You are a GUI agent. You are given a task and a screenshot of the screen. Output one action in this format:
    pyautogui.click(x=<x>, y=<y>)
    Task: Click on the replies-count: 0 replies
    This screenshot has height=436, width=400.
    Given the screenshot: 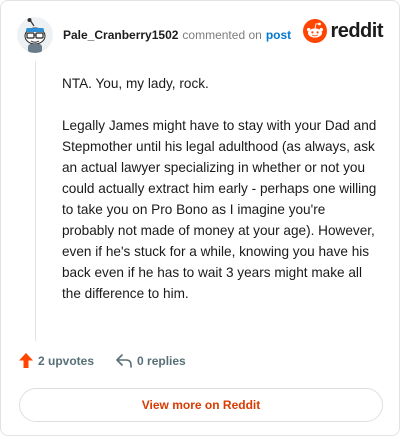 What is the action you would take?
    pyautogui.click(x=161, y=360)
    